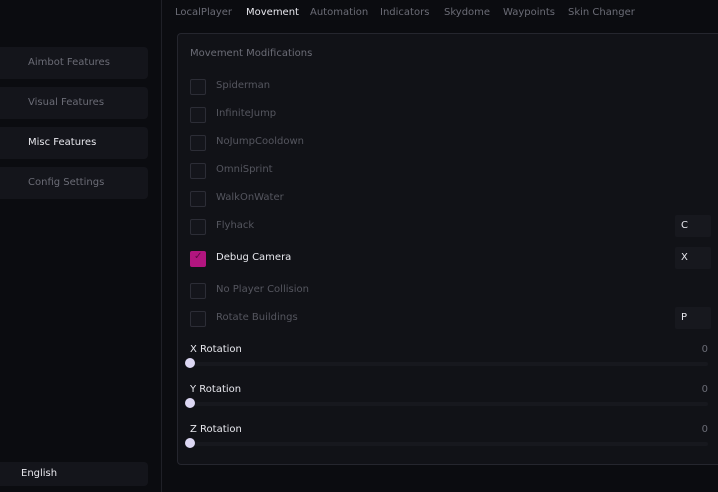 The height and width of the screenshot is (492, 718). I want to click on option-label: Debug Camera, so click(254, 257).